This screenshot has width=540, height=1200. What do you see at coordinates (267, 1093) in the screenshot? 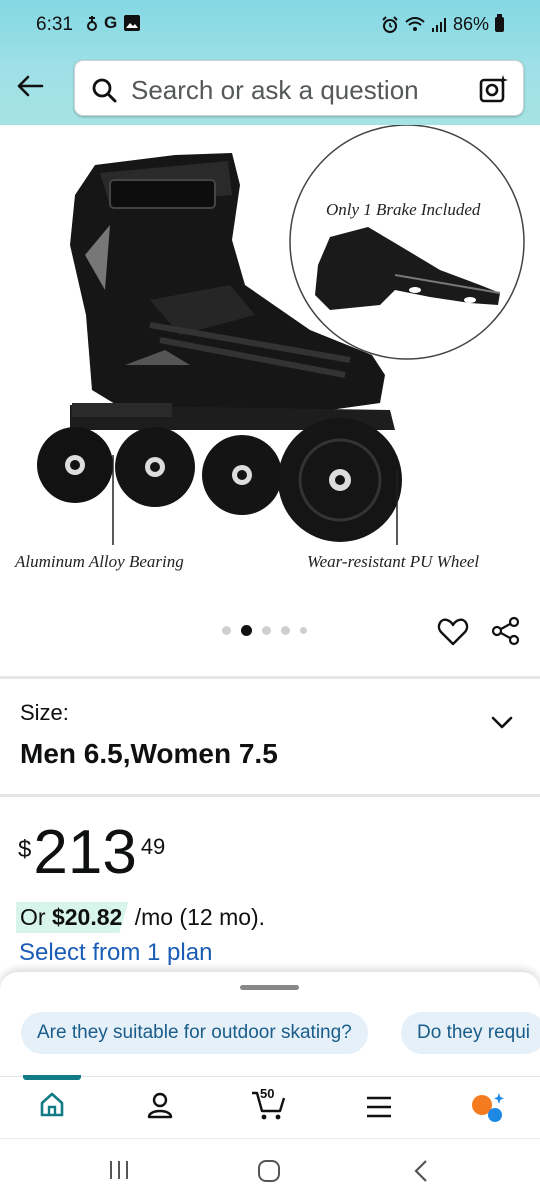
I see `cart-count: 50` at bounding box center [267, 1093].